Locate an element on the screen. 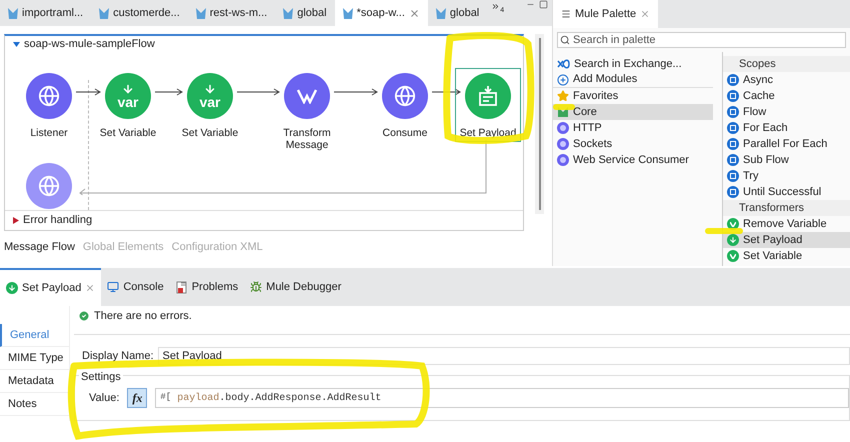  node-label: Set Payload is located at coordinates (488, 133).